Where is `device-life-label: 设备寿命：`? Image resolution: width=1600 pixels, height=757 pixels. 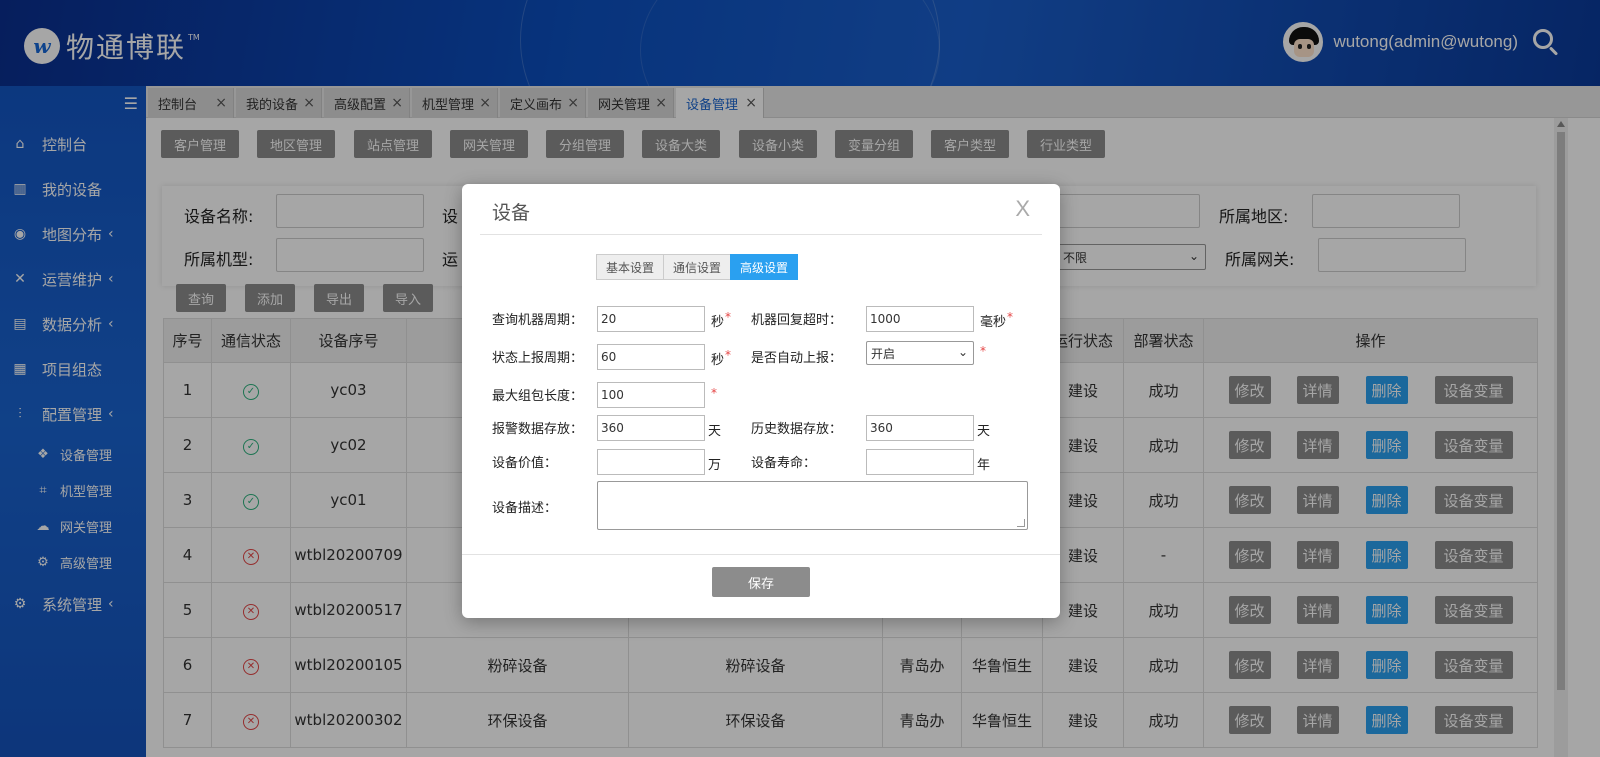 device-life-label: 设备寿命： is located at coordinates (784, 463).